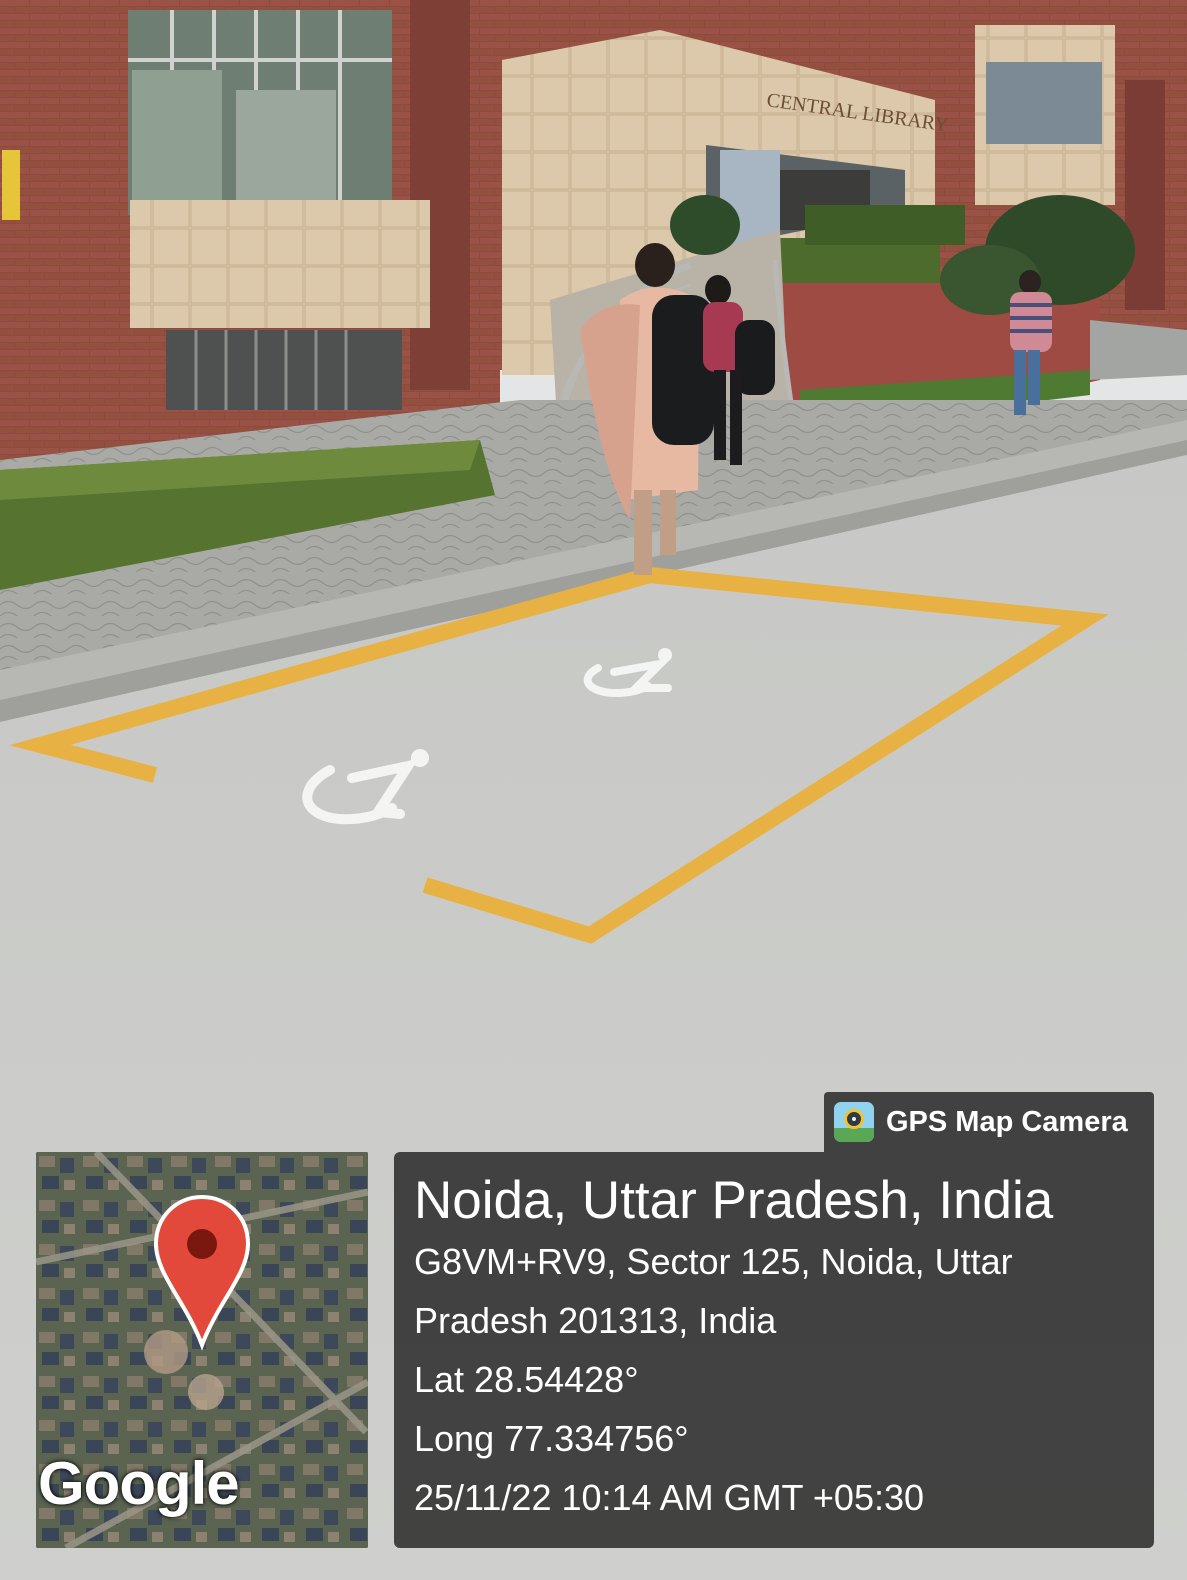  What do you see at coordinates (854, 1122) in the screenshot?
I see `gps-map-camera-app-icon` at bounding box center [854, 1122].